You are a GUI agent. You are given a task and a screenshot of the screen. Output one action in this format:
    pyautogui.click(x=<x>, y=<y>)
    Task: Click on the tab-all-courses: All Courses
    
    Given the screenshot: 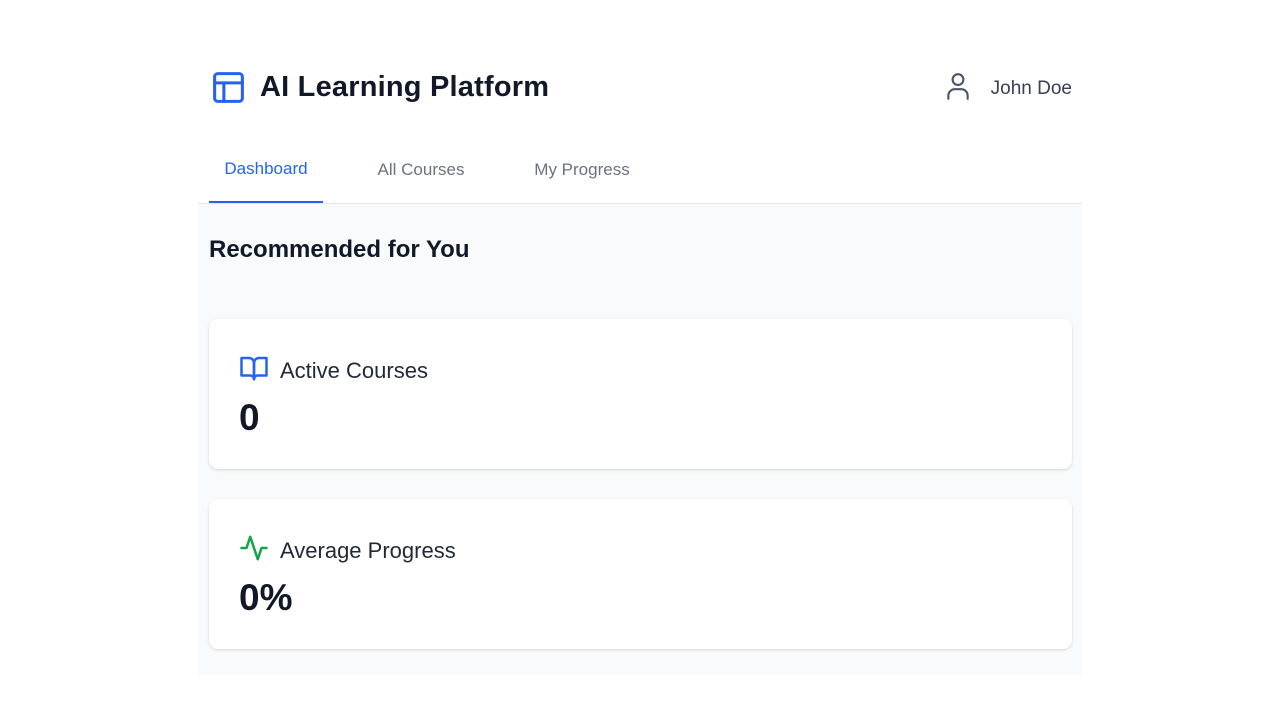 What is the action you would take?
    pyautogui.click(x=421, y=171)
    